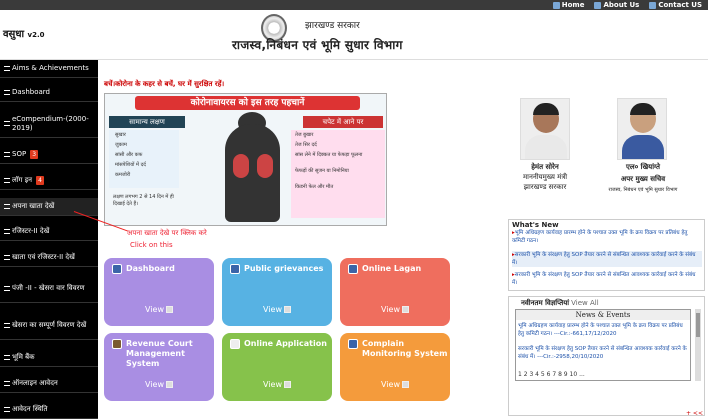 The width and height of the screenshot is (708, 419). Describe the element at coordinates (353, 269) in the screenshot. I see `lagan-icon` at that location.